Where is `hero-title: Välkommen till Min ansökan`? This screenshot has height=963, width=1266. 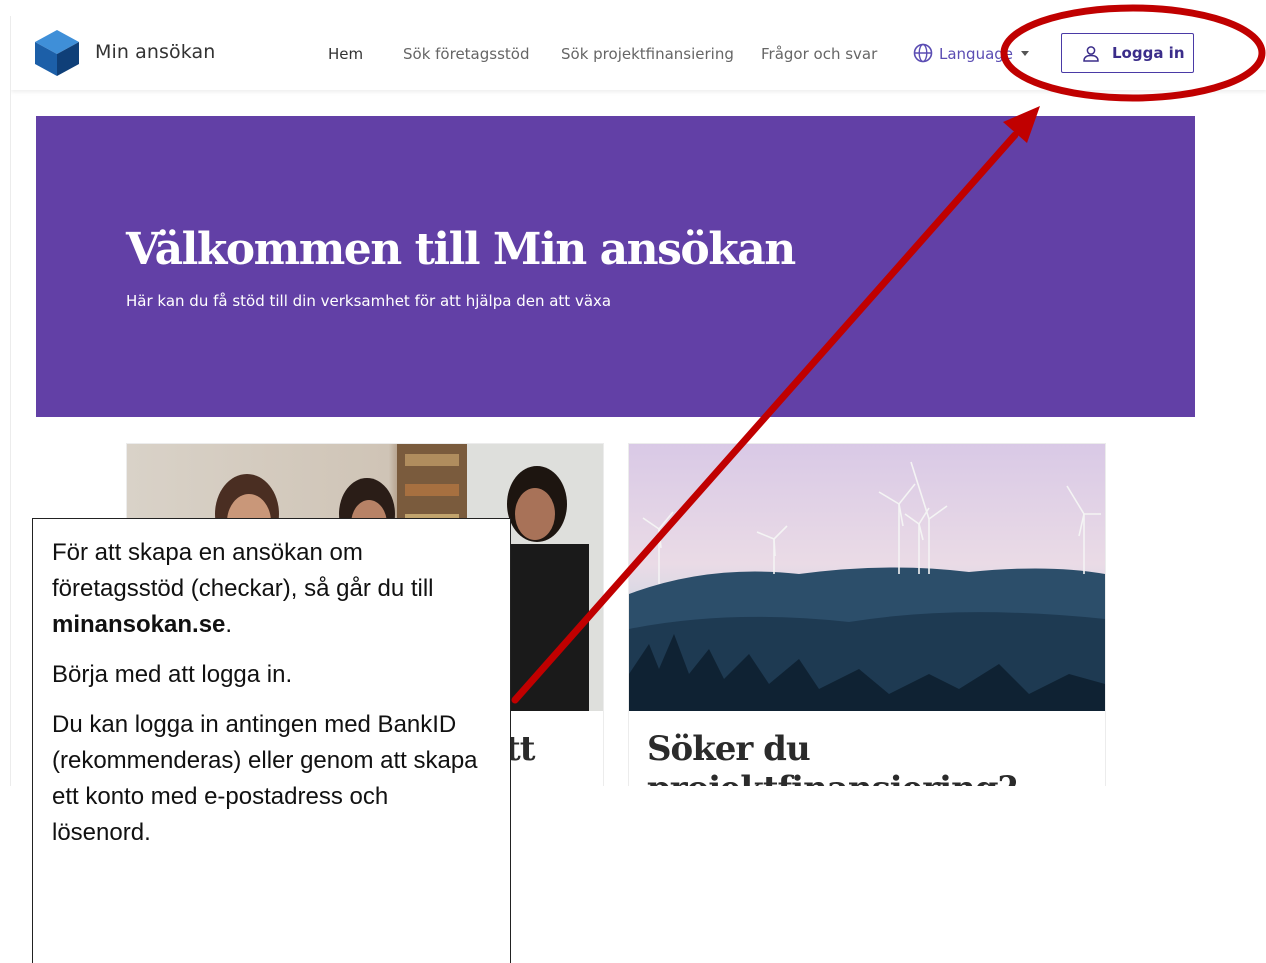
hero-title: Välkommen till Min ansökan is located at coordinates (461, 249).